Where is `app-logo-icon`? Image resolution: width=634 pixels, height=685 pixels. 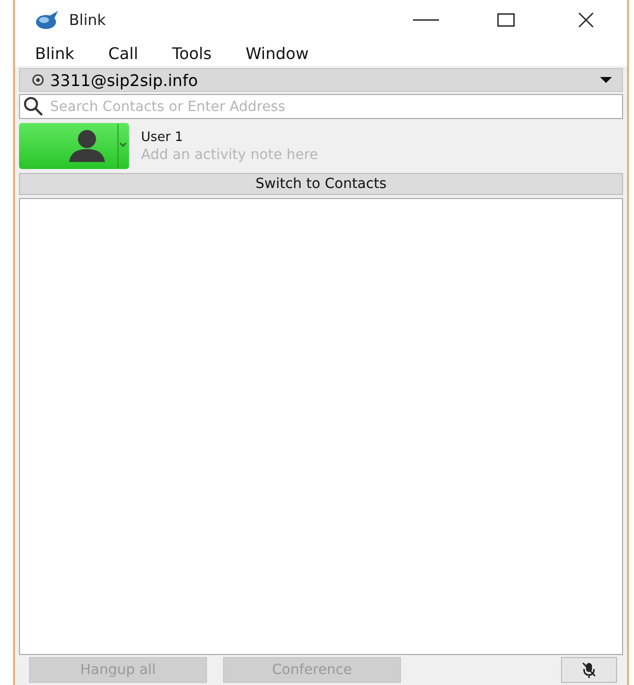
app-logo-icon is located at coordinates (47, 20).